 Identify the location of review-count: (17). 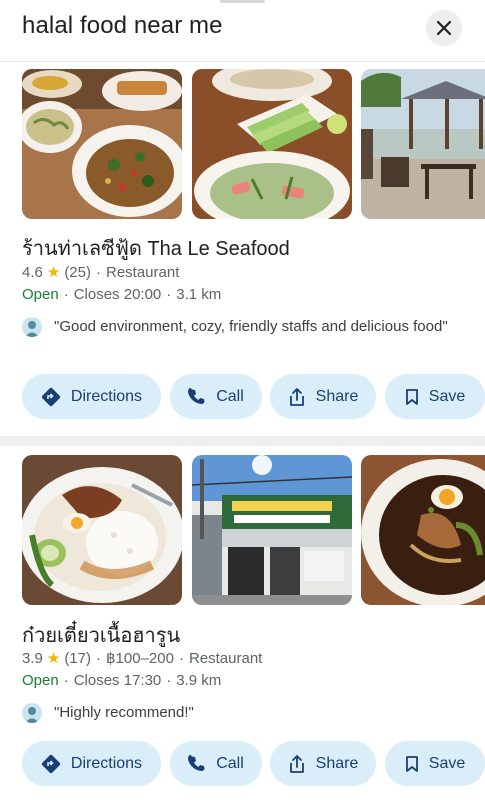
(77, 658).